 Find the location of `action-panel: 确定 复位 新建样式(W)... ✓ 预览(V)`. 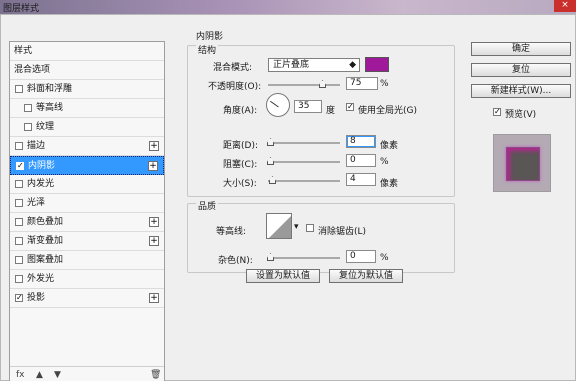

action-panel: 确定 复位 新建样式(W)... ✓ 预览(V) is located at coordinates (521, 149).